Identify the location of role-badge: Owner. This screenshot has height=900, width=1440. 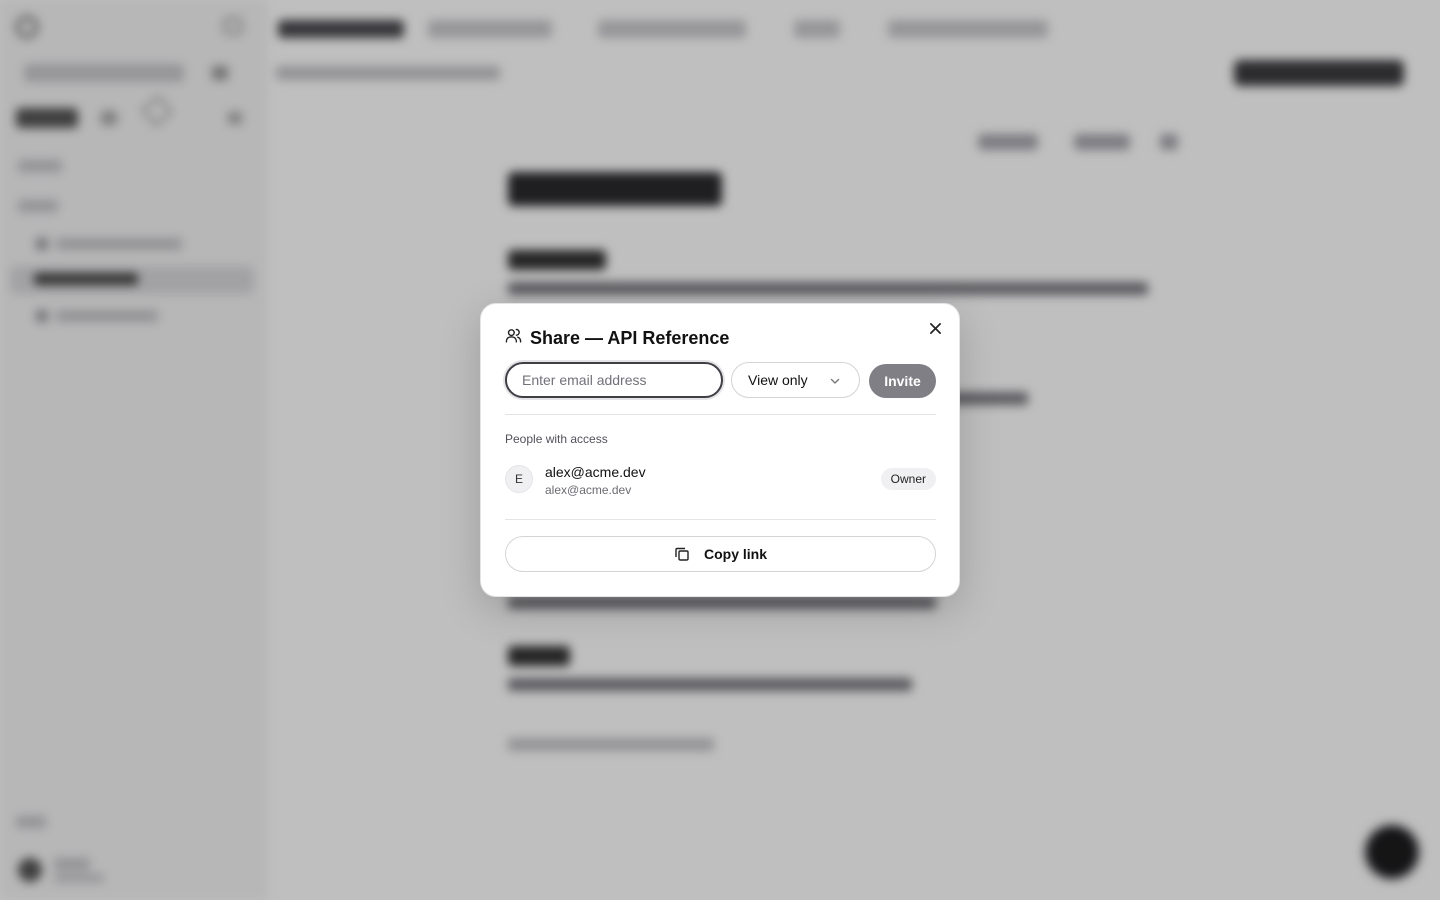
(908, 479).